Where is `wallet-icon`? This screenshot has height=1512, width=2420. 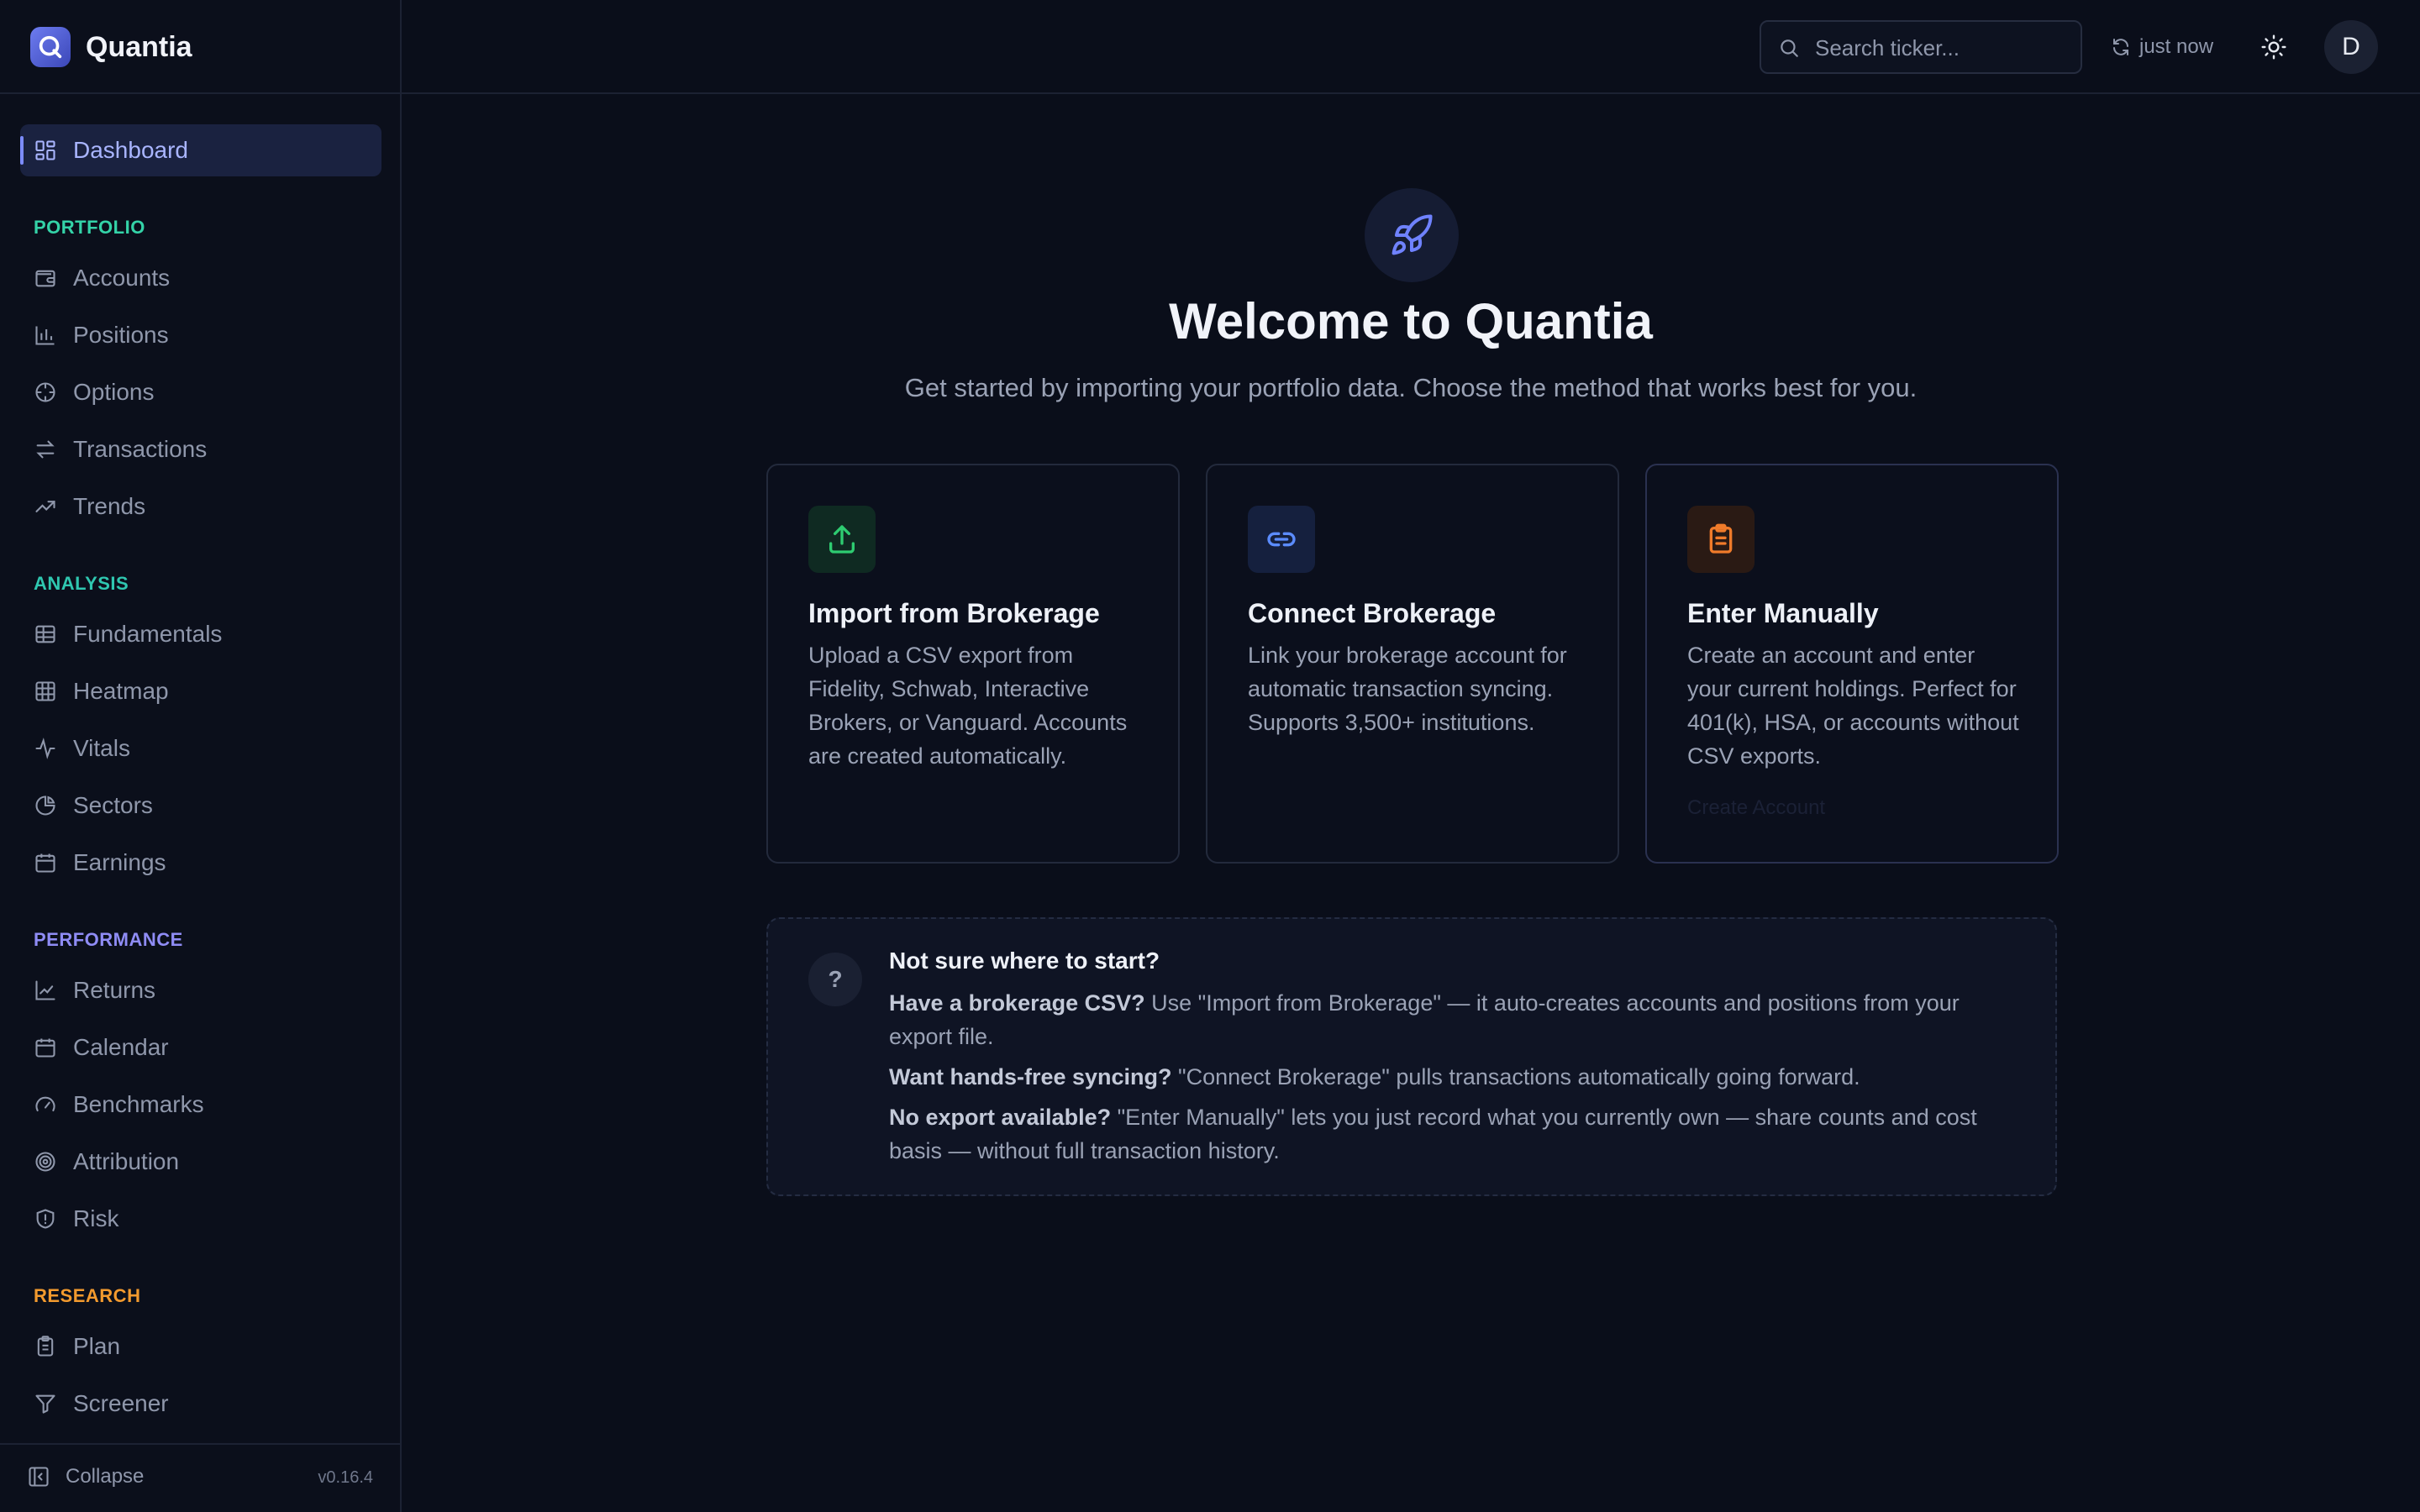
wallet-icon is located at coordinates (45, 278).